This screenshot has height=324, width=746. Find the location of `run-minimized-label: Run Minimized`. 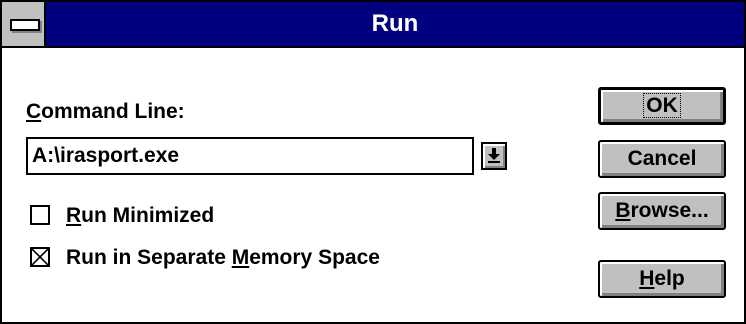

run-minimized-label: Run Minimized is located at coordinates (140, 216).